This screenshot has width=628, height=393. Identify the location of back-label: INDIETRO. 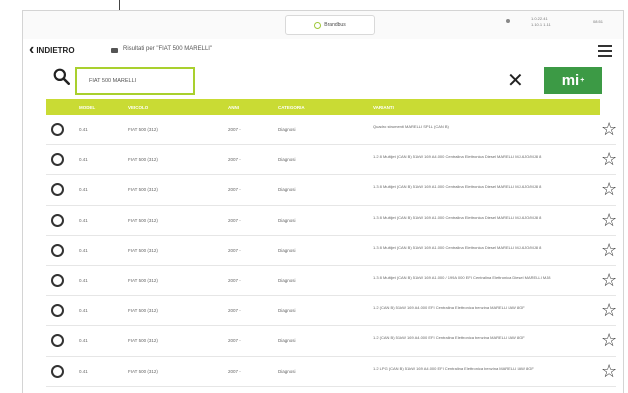
(55, 50).